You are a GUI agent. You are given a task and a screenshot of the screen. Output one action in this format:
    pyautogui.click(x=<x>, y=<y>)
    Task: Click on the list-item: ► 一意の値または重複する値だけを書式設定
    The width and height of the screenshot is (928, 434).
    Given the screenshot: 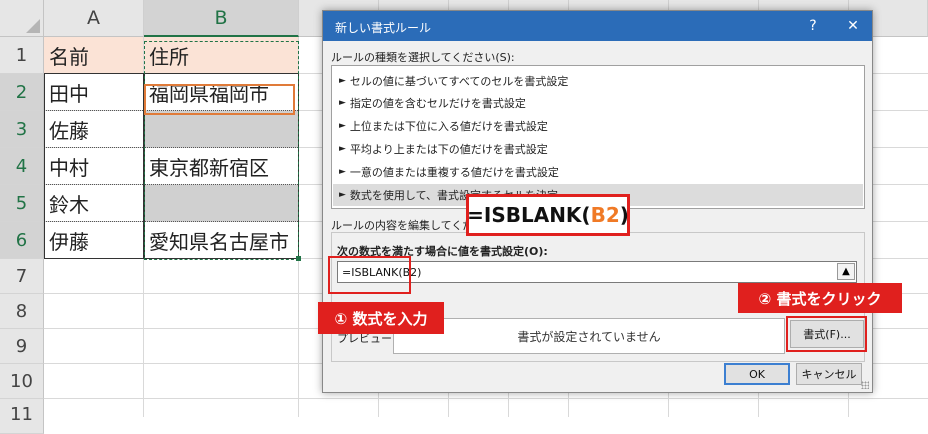 What is the action you would take?
    pyautogui.click(x=598, y=172)
    